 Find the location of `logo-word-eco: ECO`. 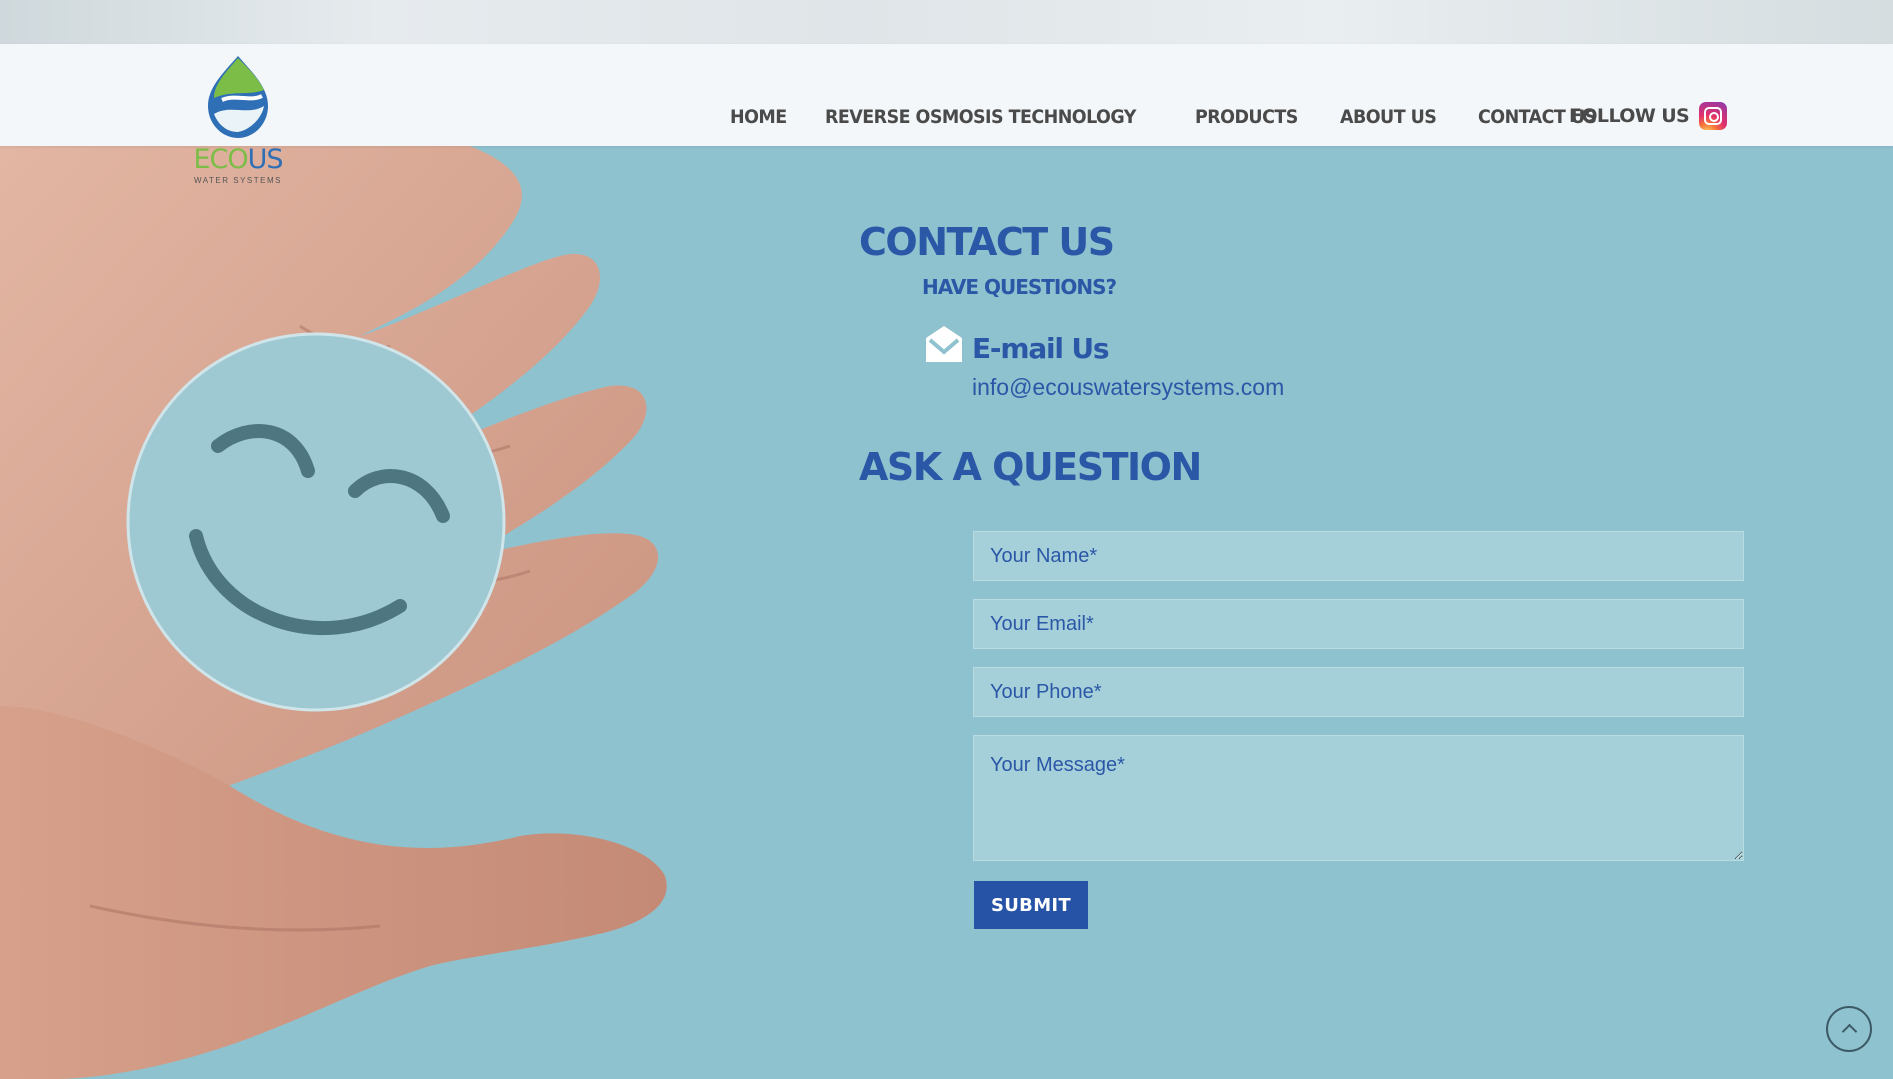

logo-word-eco: ECO is located at coordinates (220, 159).